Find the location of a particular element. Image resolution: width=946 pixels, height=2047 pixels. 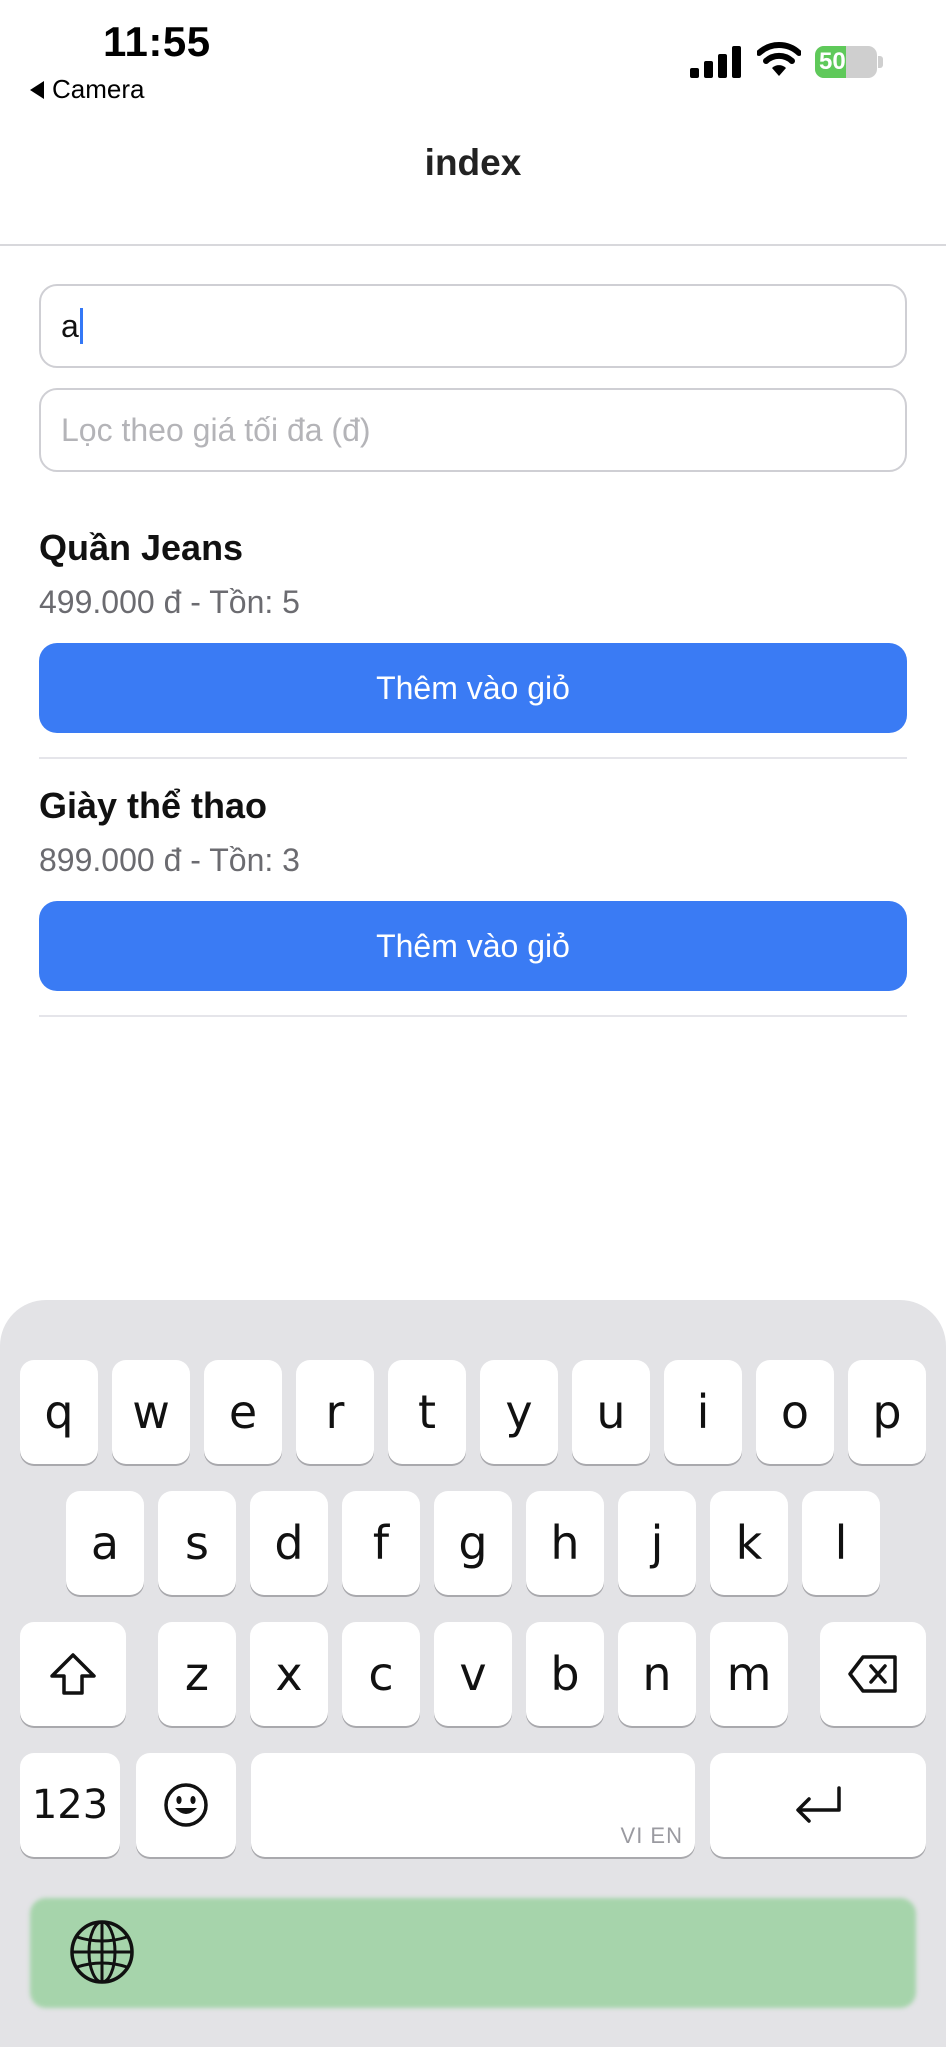

product-name: Quần Jeans is located at coordinates (141, 547).